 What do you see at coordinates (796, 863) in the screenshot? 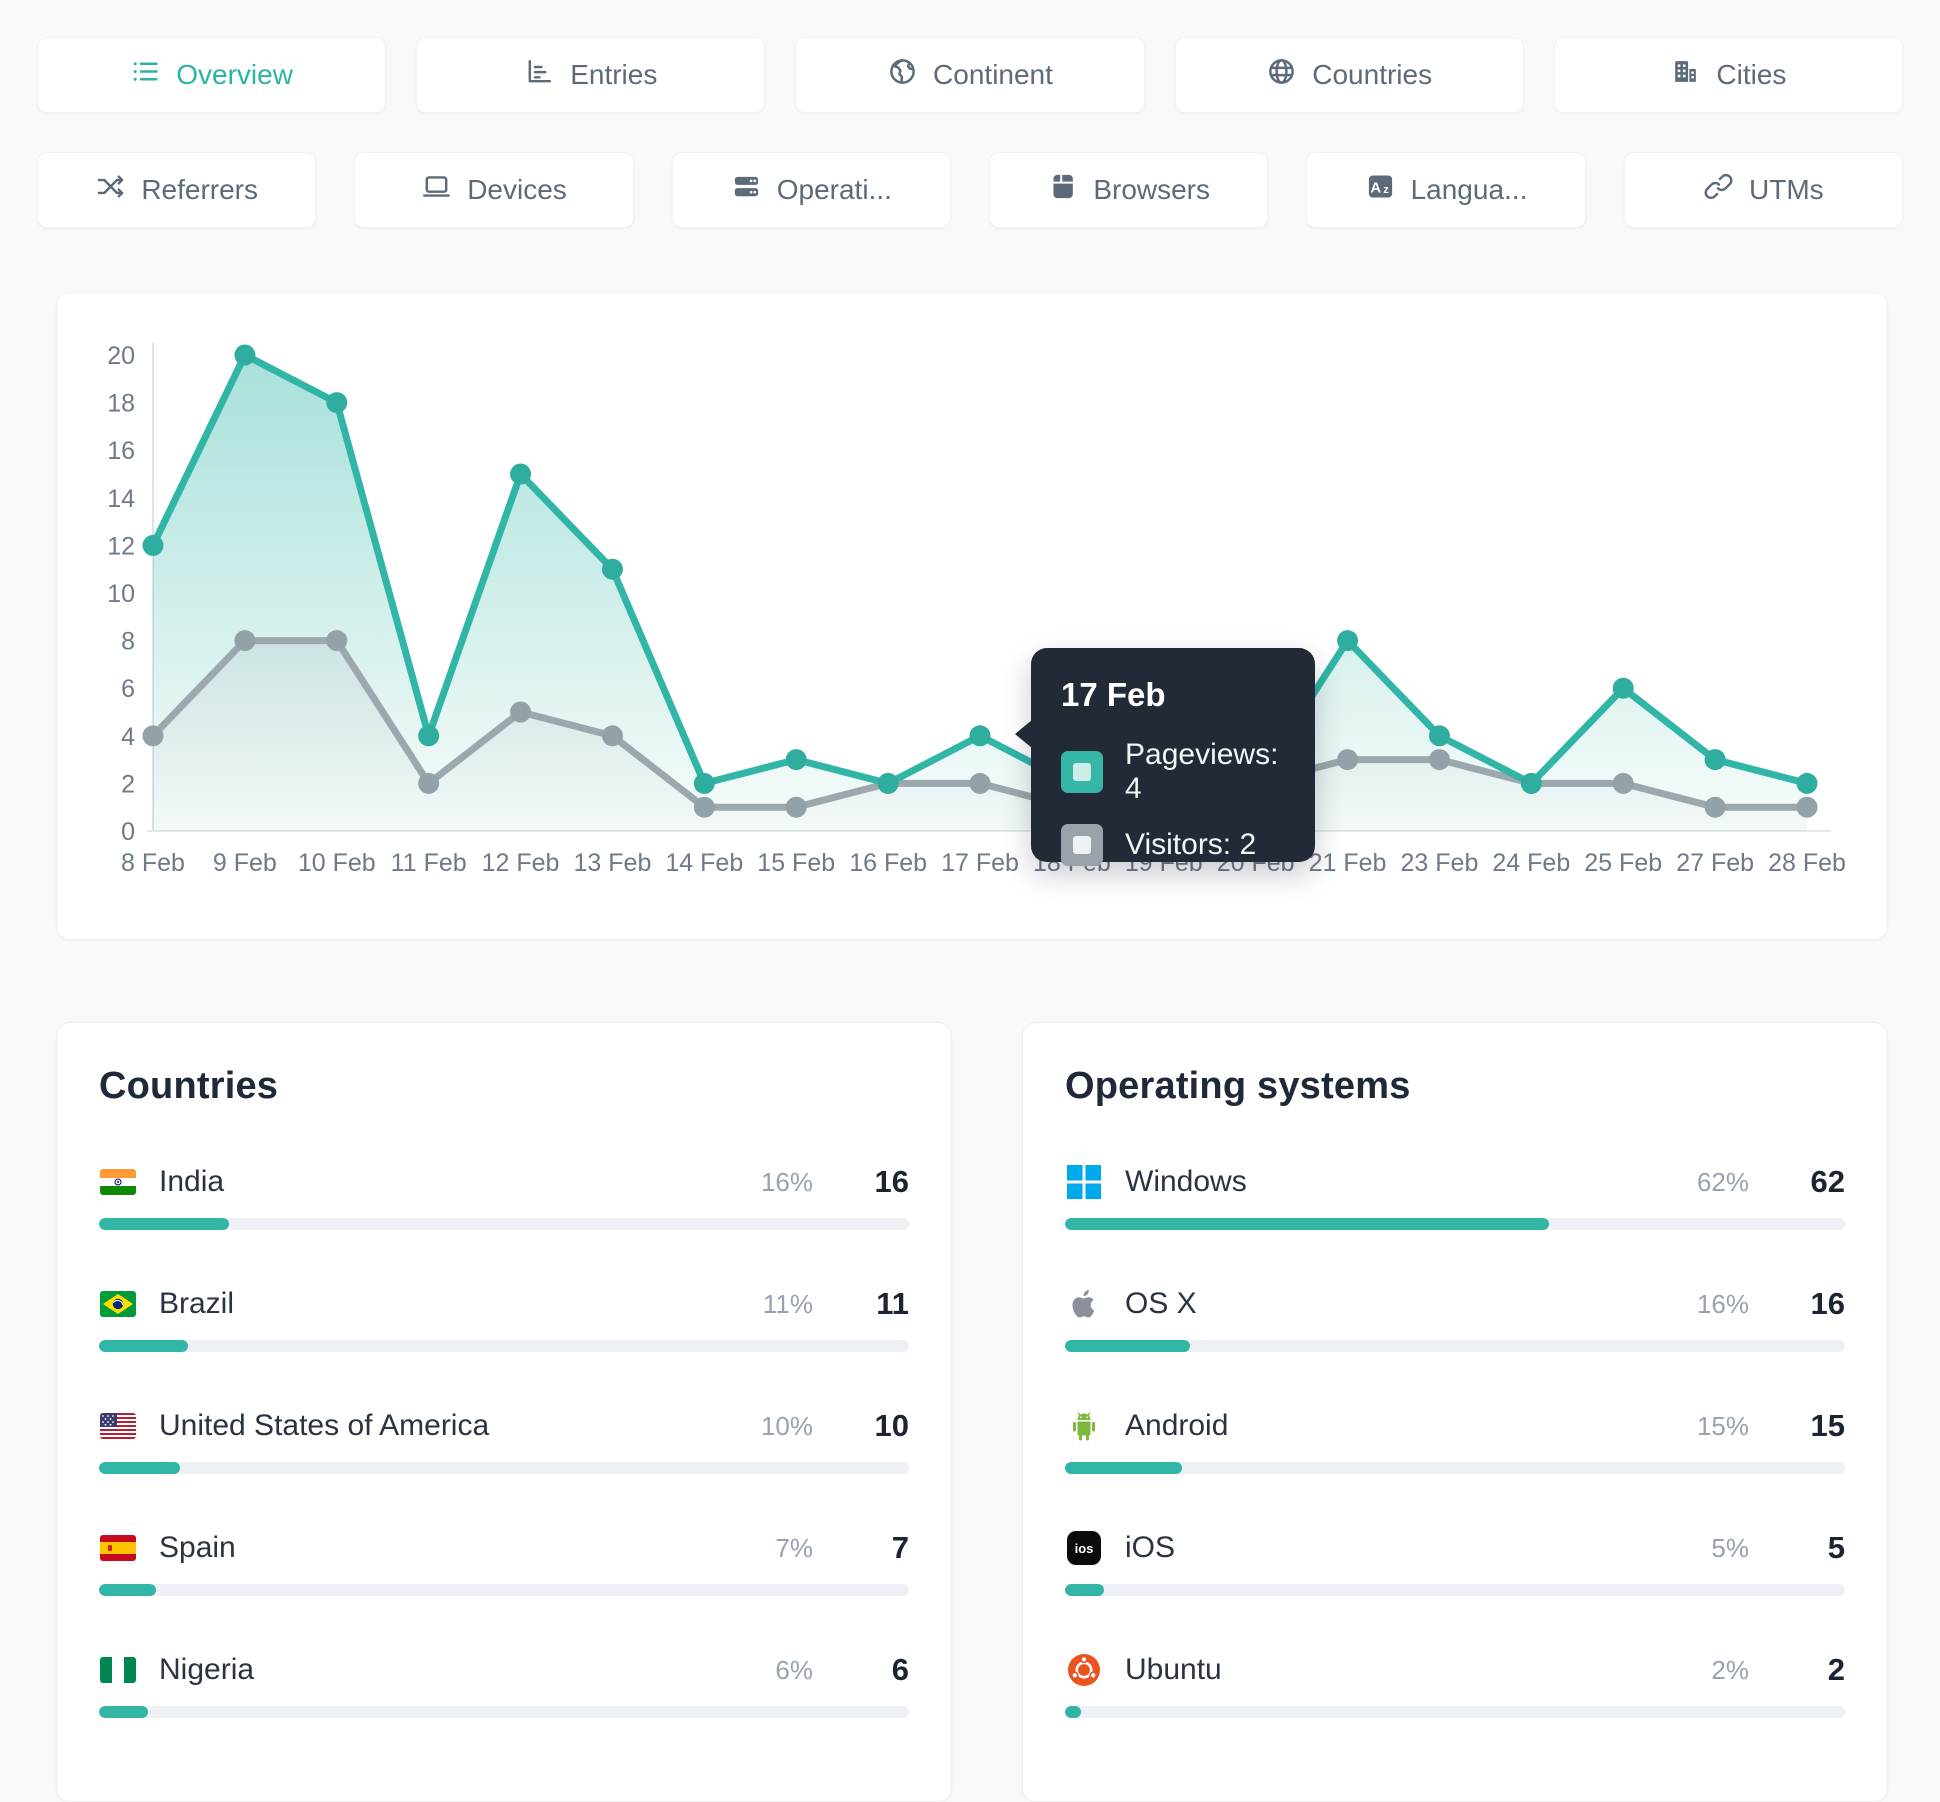
I see `x-tick-label: 15 Feb` at bounding box center [796, 863].